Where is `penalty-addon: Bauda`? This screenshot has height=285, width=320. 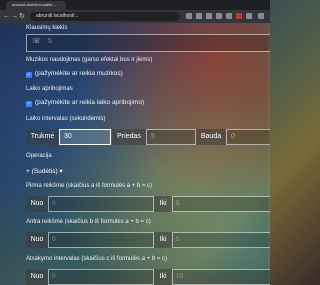
penalty-addon: Bauda is located at coordinates (211, 137).